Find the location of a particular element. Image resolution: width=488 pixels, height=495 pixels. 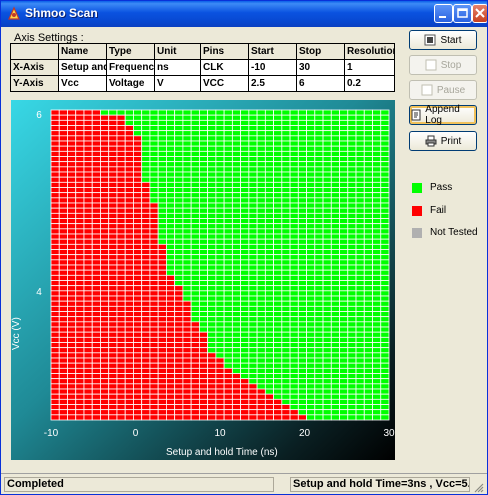

start-button: Start is located at coordinates (443, 40).